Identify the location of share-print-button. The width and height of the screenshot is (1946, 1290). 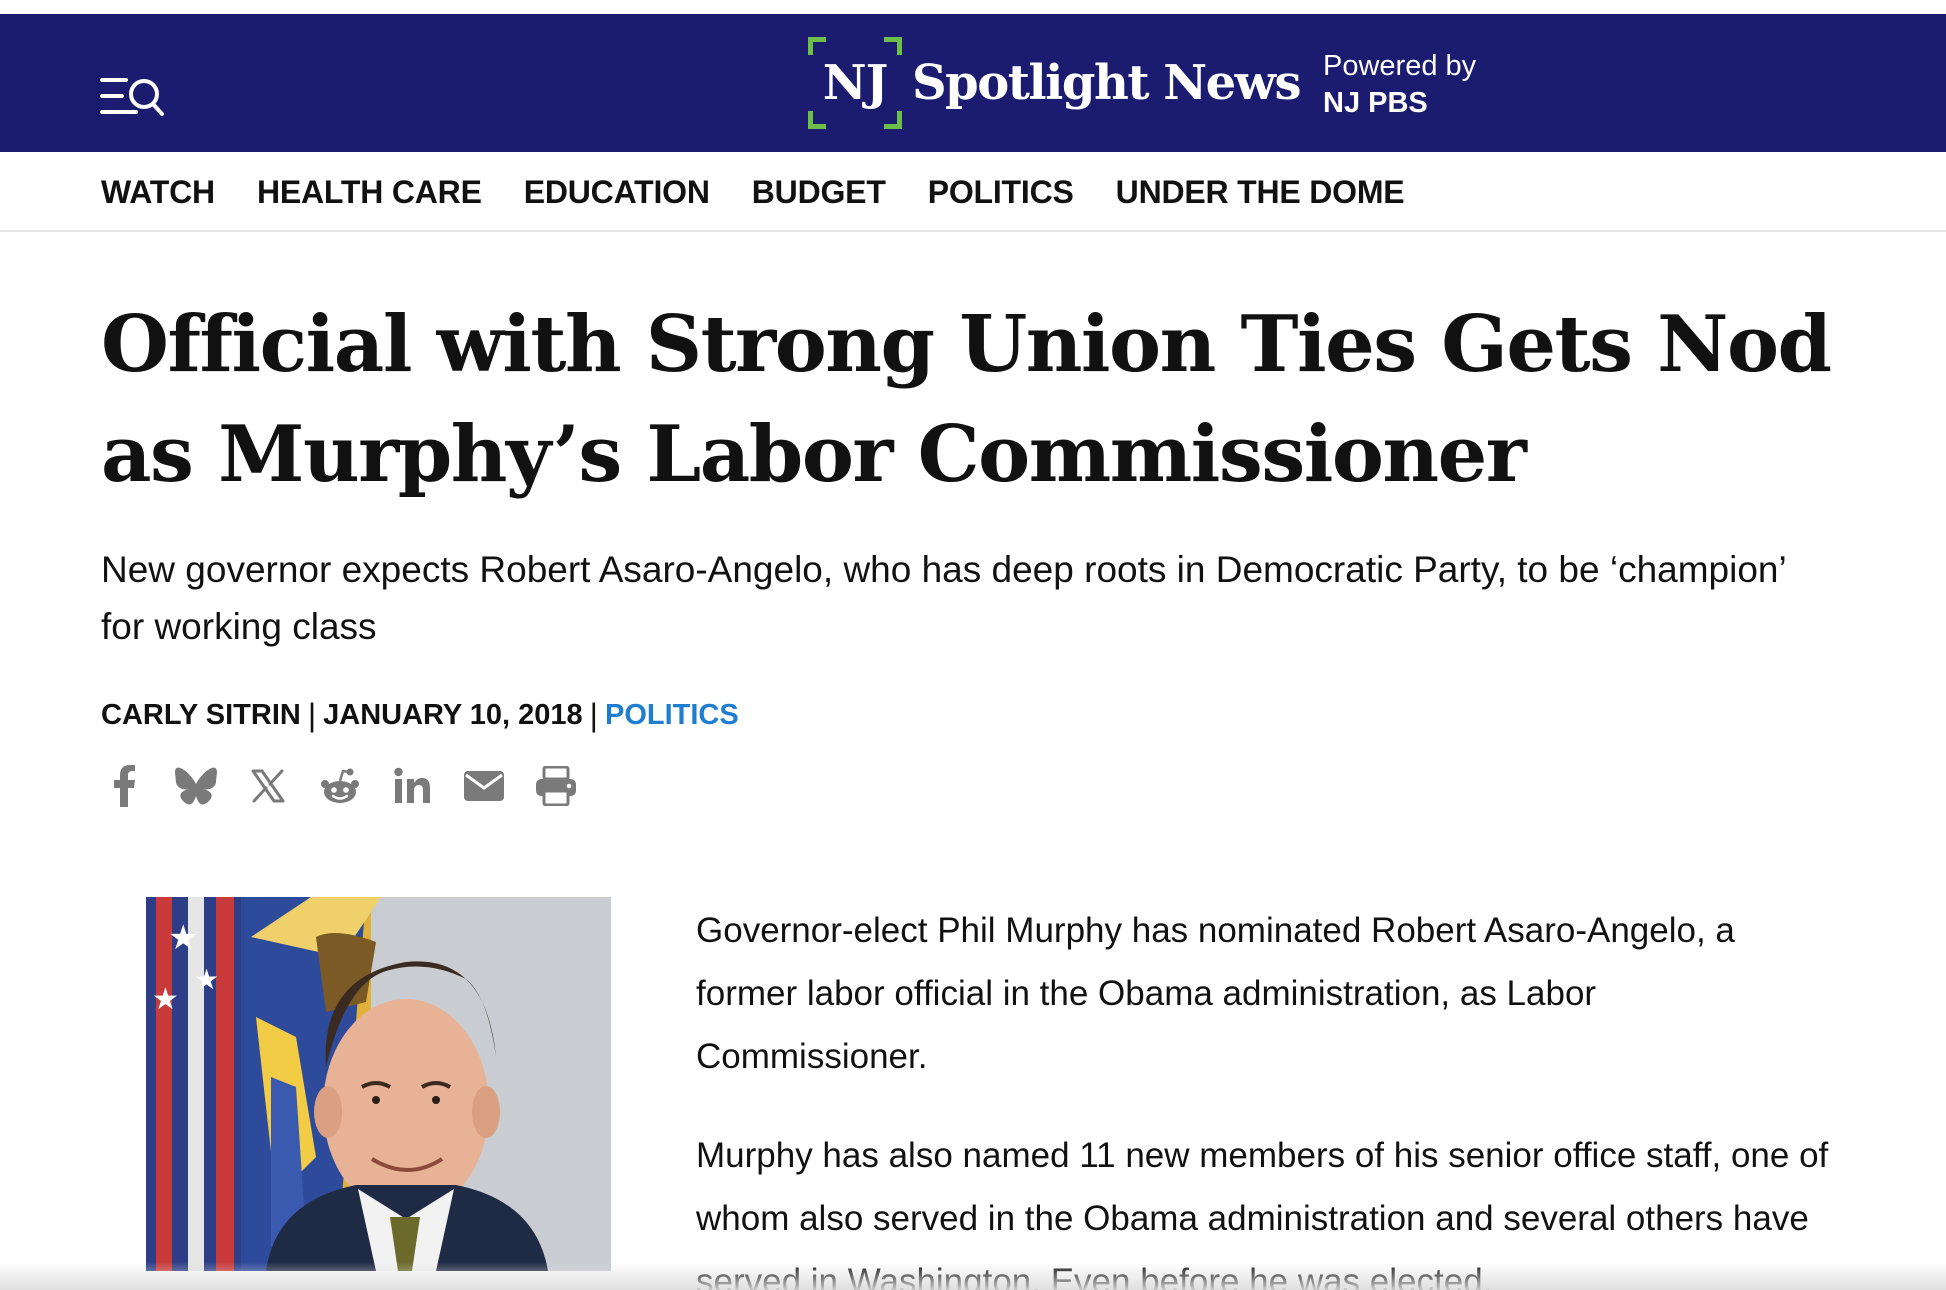
(556, 786).